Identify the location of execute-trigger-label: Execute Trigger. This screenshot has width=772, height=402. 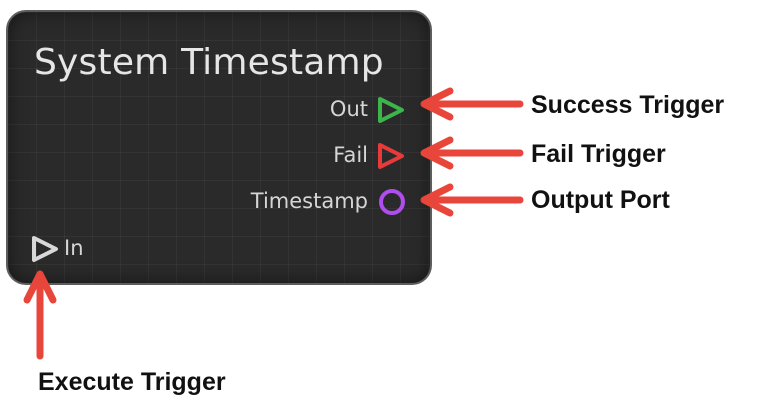
(132, 382).